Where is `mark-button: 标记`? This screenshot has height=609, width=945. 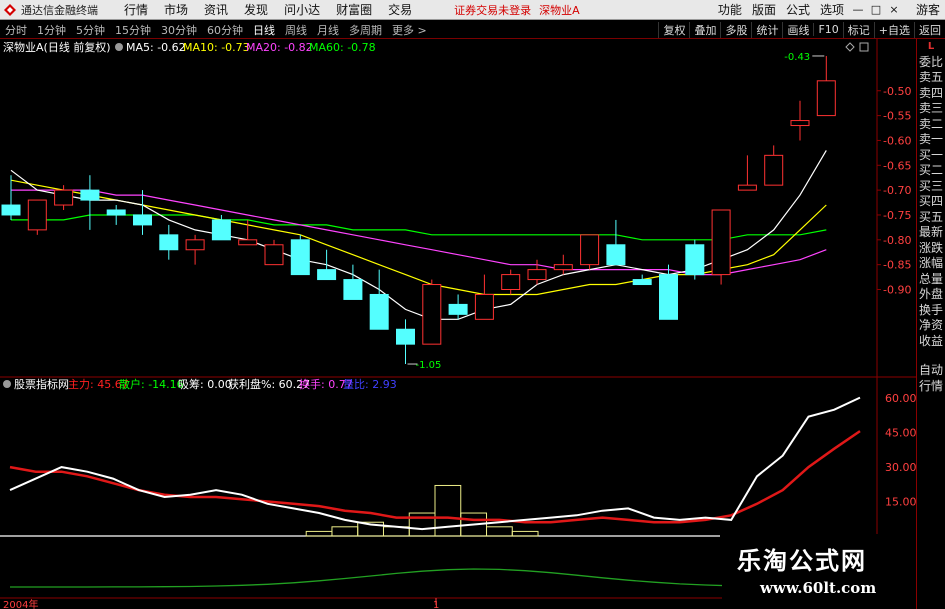 mark-button: 标记 is located at coordinates (858, 29).